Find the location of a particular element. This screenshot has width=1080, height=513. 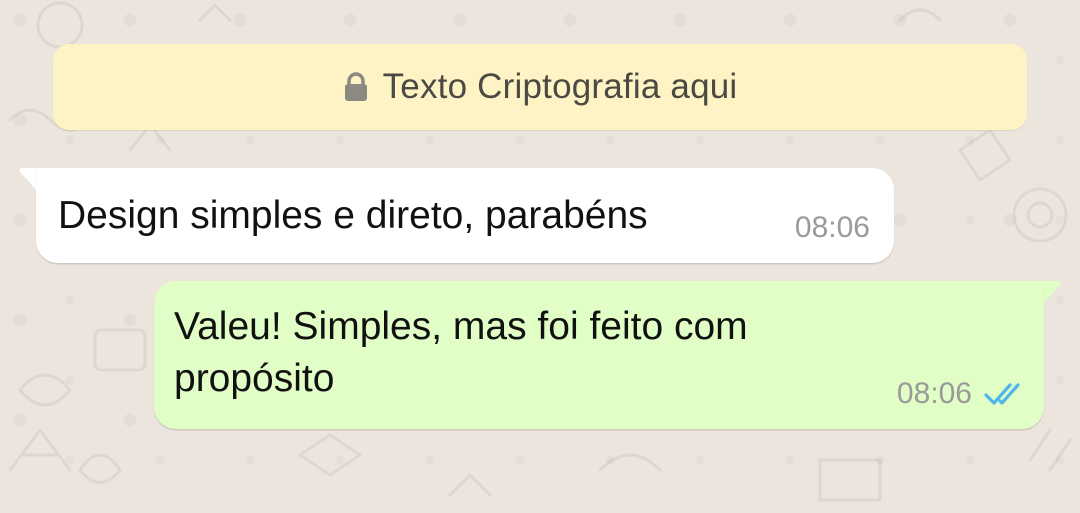

outgoing-message-time: 08:06 is located at coordinates (934, 393).